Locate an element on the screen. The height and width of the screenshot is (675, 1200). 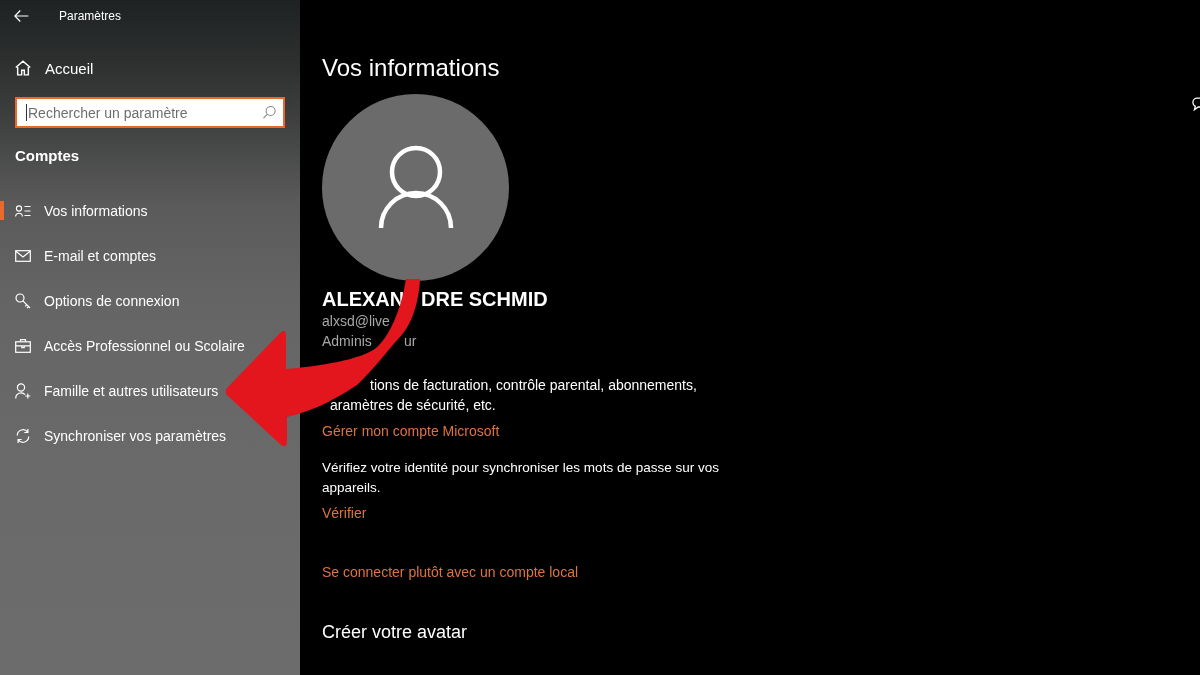
chat-bubble-icon is located at coordinates (1196, 104).